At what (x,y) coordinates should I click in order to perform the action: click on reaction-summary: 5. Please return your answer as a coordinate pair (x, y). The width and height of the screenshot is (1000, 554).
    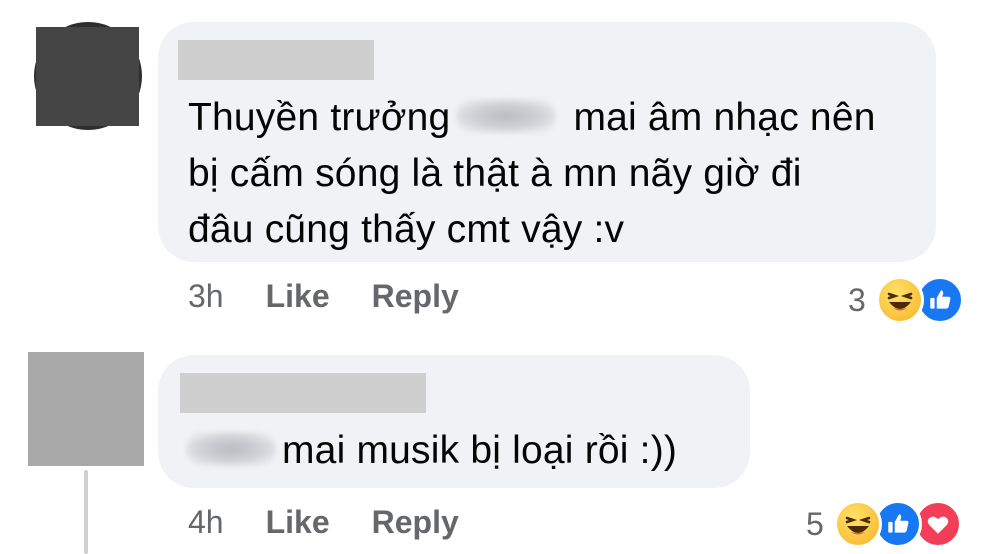
    Looking at the image, I should click on (884, 524).